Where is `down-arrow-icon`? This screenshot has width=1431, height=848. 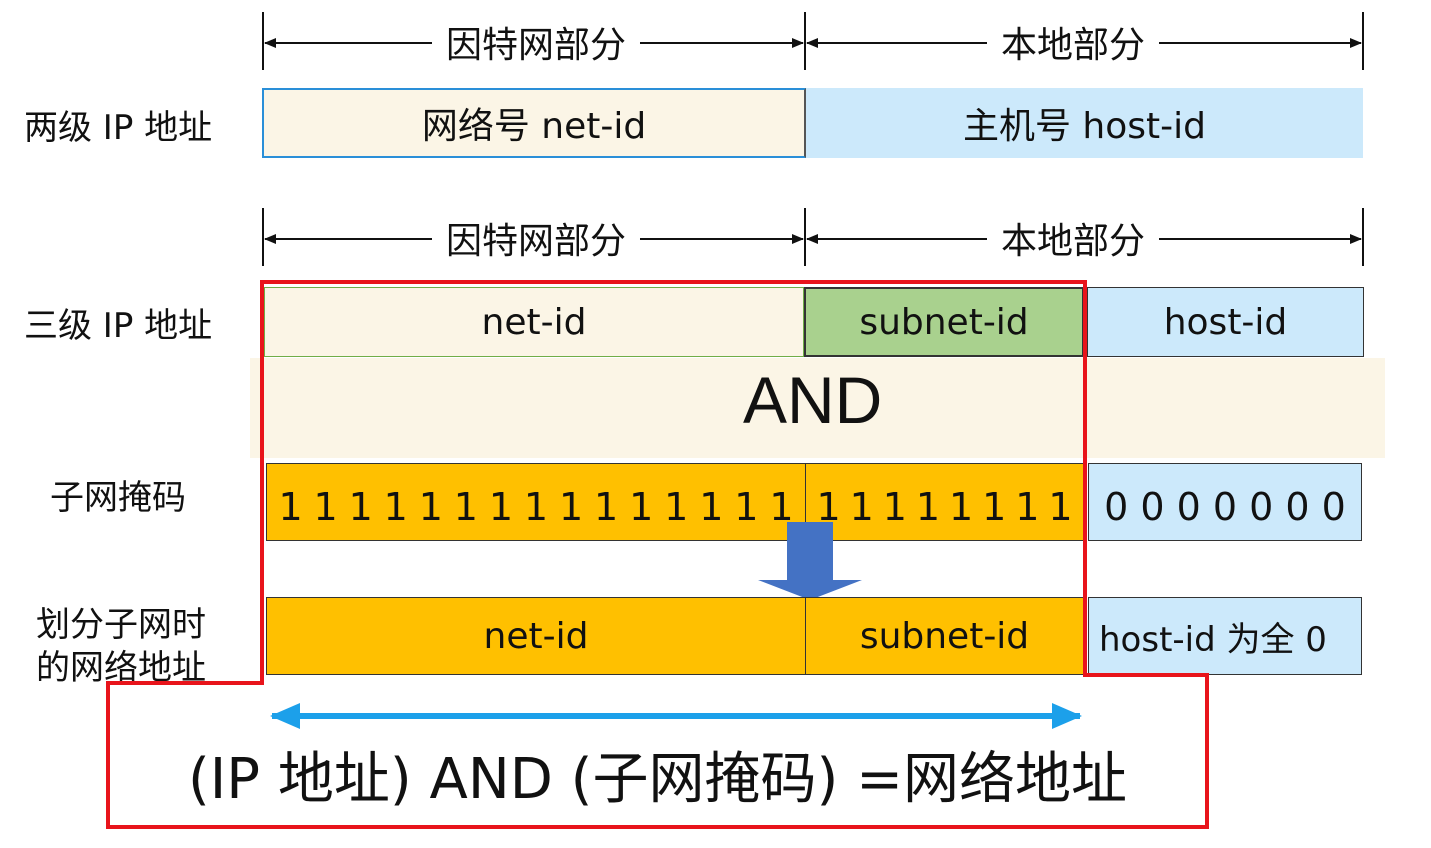 down-arrow-icon is located at coordinates (810, 561).